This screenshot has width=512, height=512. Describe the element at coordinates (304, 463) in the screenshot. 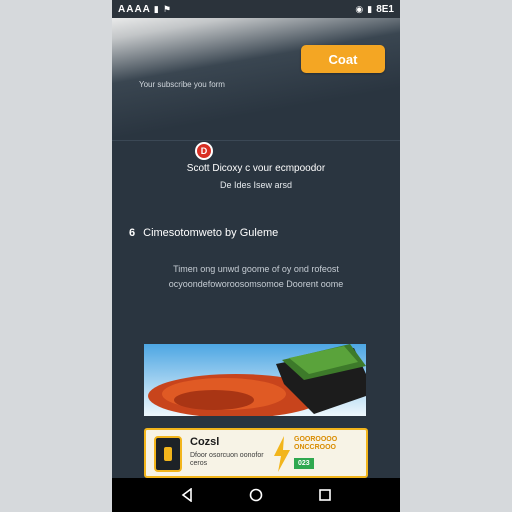

I see `promo-offer-badge: 023` at that location.